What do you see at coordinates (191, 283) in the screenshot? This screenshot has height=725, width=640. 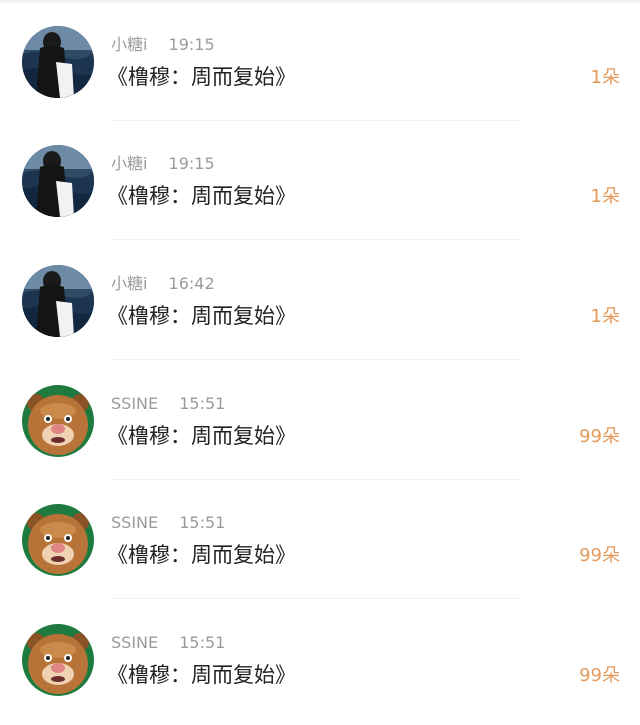 I see `timestamp: 16:42` at bounding box center [191, 283].